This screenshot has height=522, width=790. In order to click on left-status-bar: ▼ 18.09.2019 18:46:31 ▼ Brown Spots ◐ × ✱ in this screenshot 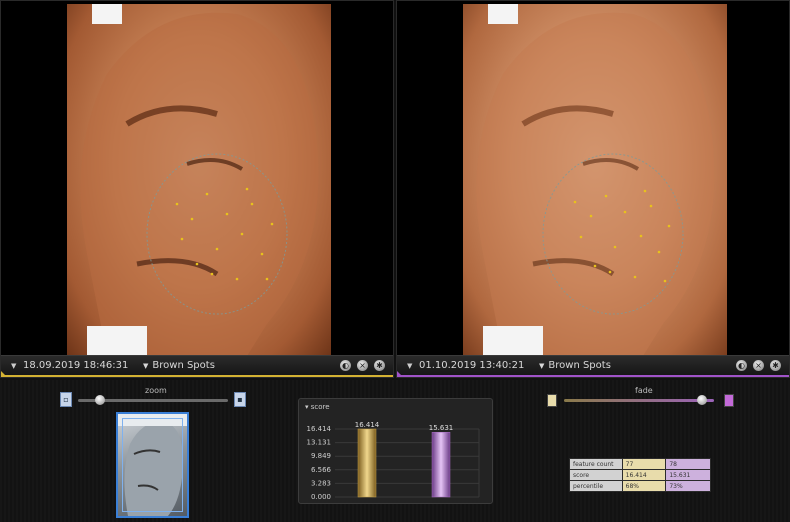, I will do `click(197, 366)`.